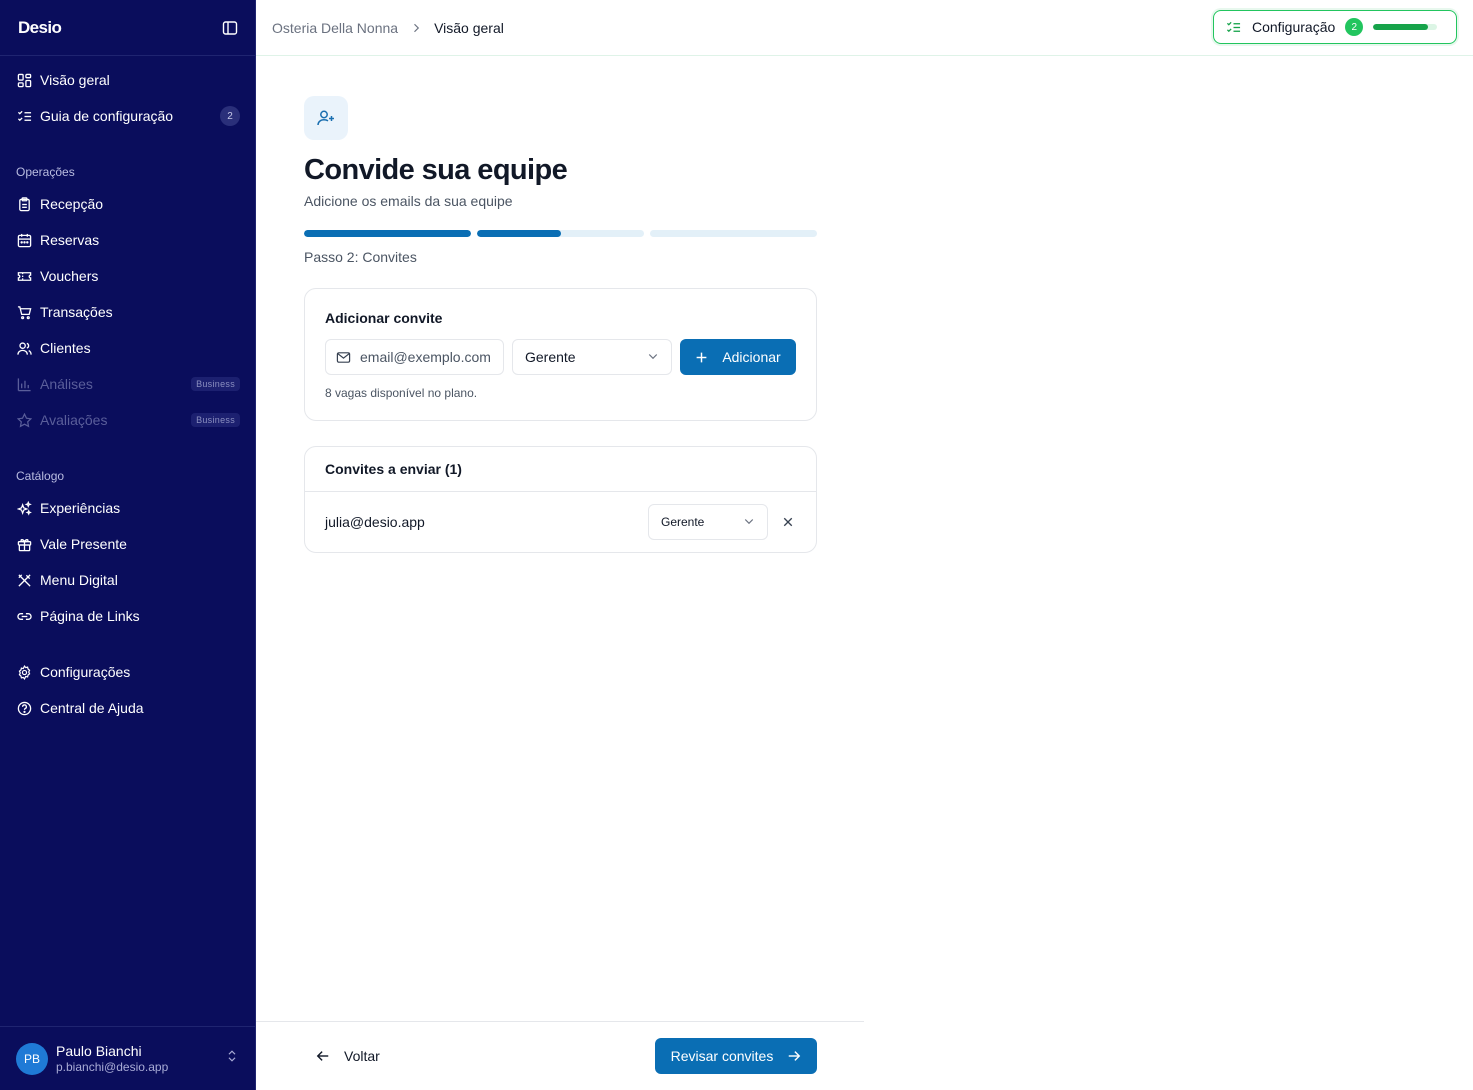  I want to click on user-email: p.bianchi@desio.app, so click(112, 1067).